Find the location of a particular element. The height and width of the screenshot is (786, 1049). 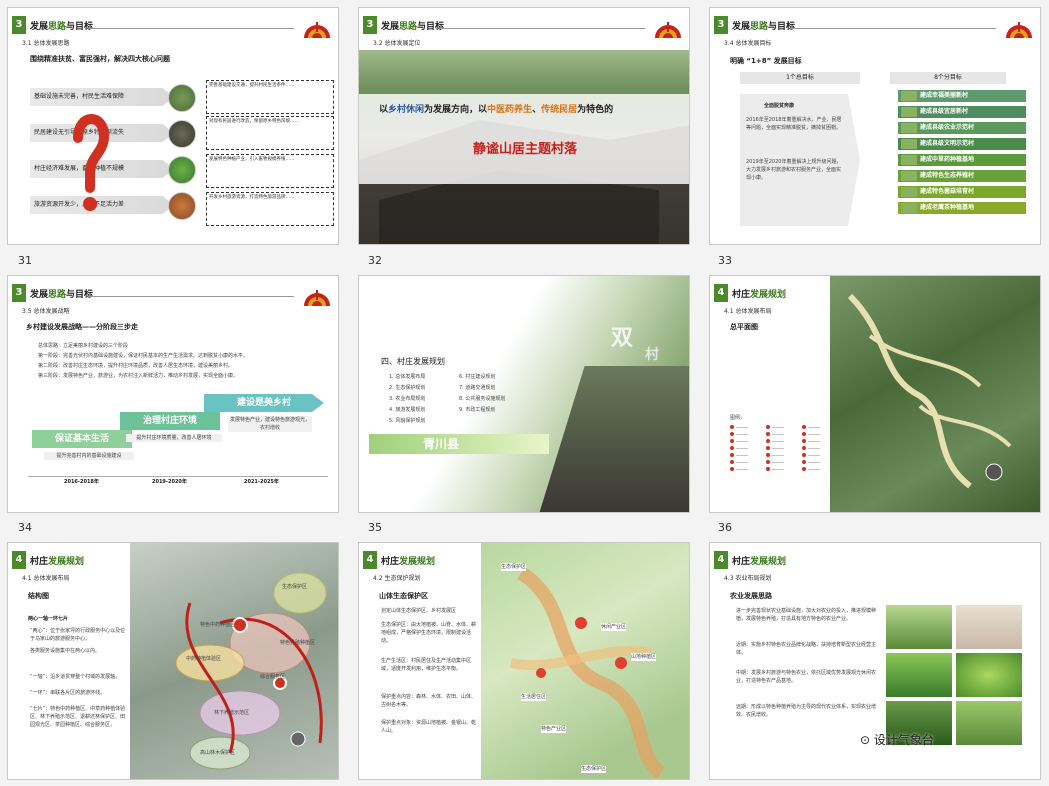

photo-harvest is located at coordinates (989, 723).